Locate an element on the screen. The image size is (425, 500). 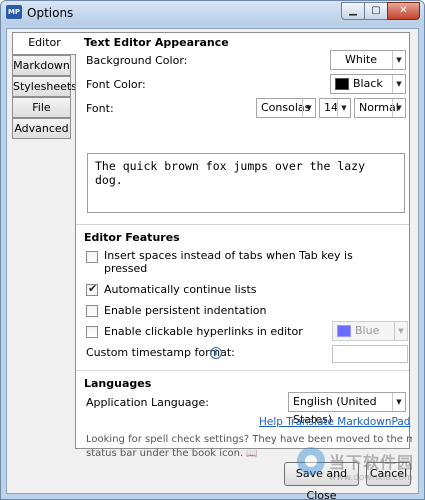
font-color-value: Black is located at coordinates (368, 83).